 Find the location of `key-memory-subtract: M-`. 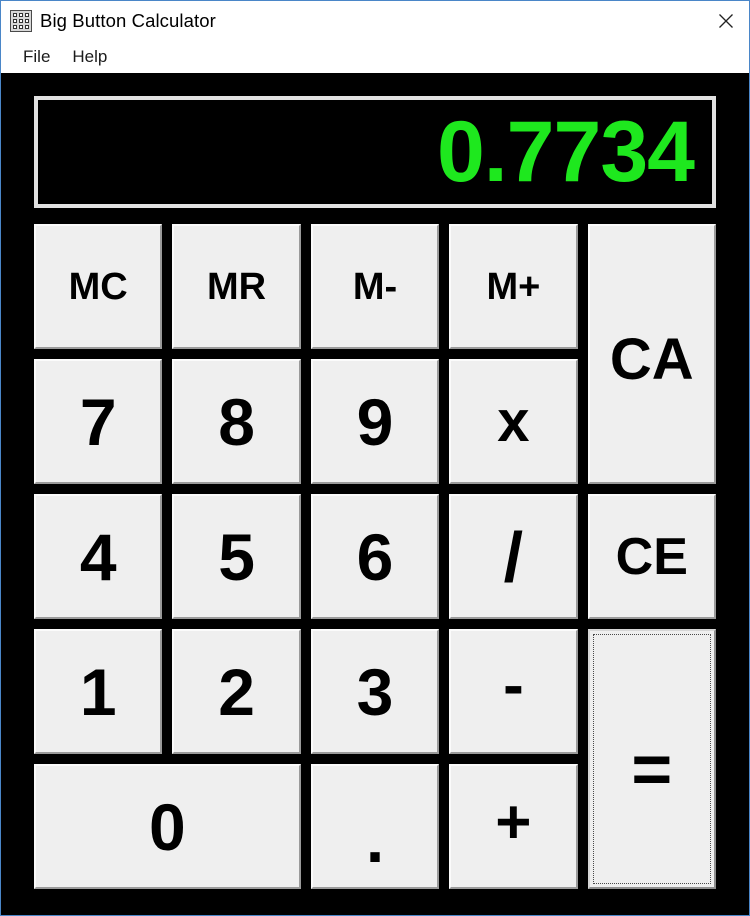

key-memory-subtract: M- is located at coordinates (375, 286).